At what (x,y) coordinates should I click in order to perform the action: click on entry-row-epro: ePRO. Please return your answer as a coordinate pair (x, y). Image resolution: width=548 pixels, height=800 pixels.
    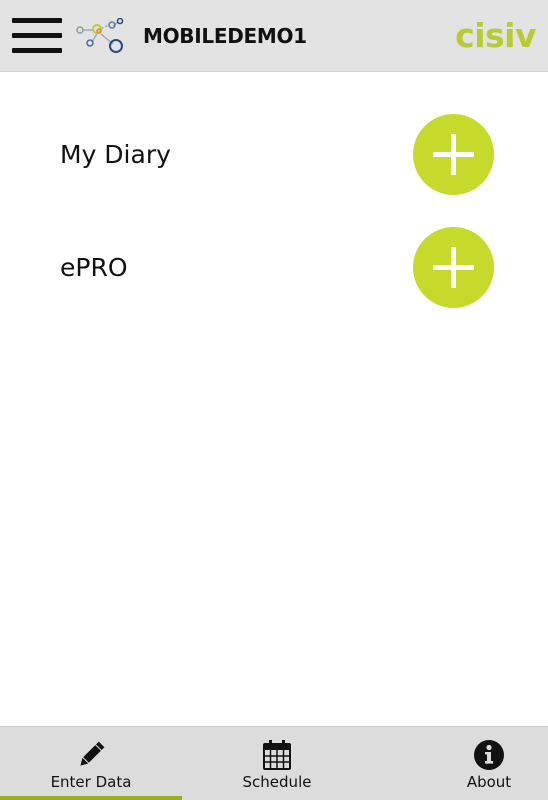
    Looking at the image, I should click on (274, 267).